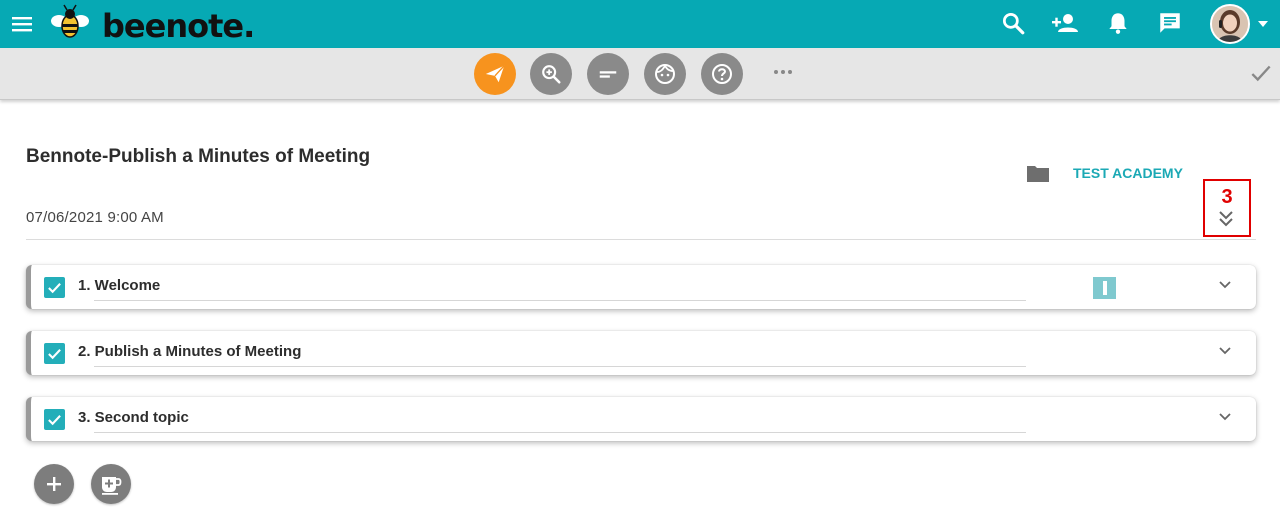 The image size is (1280, 524). What do you see at coordinates (119, 285) in the screenshot?
I see `topic-title: 1. Welcome` at bounding box center [119, 285].